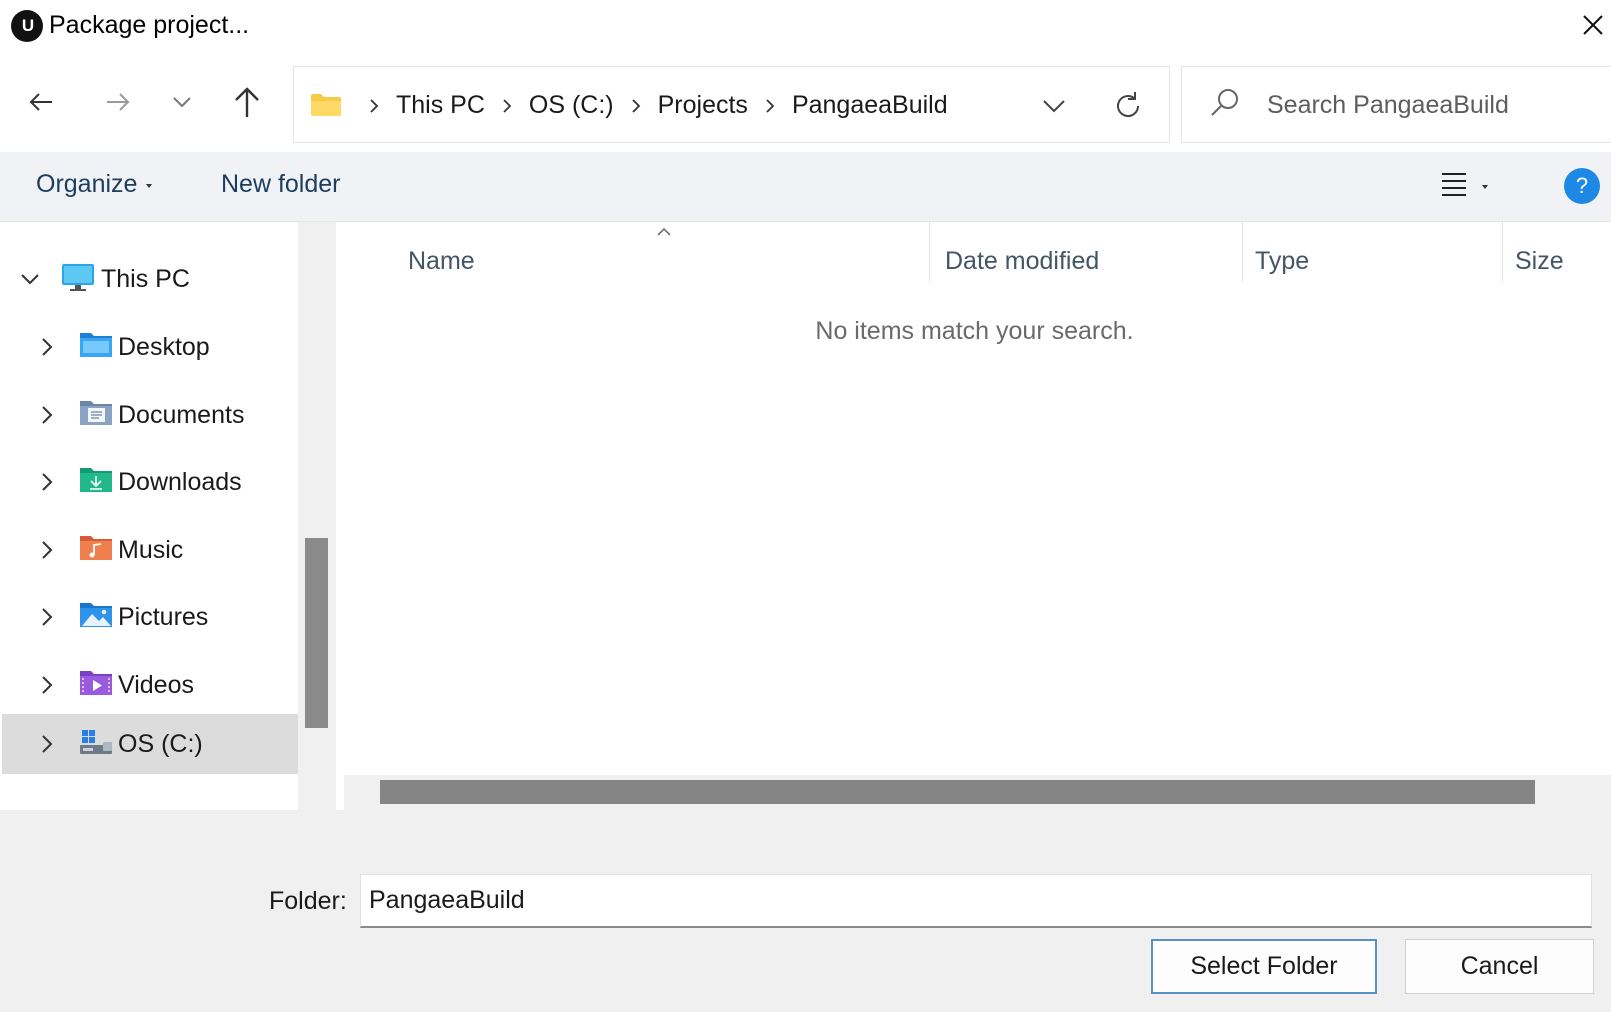  What do you see at coordinates (181, 414) in the screenshot?
I see `sidebar-item-label: Documents` at bounding box center [181, 414].